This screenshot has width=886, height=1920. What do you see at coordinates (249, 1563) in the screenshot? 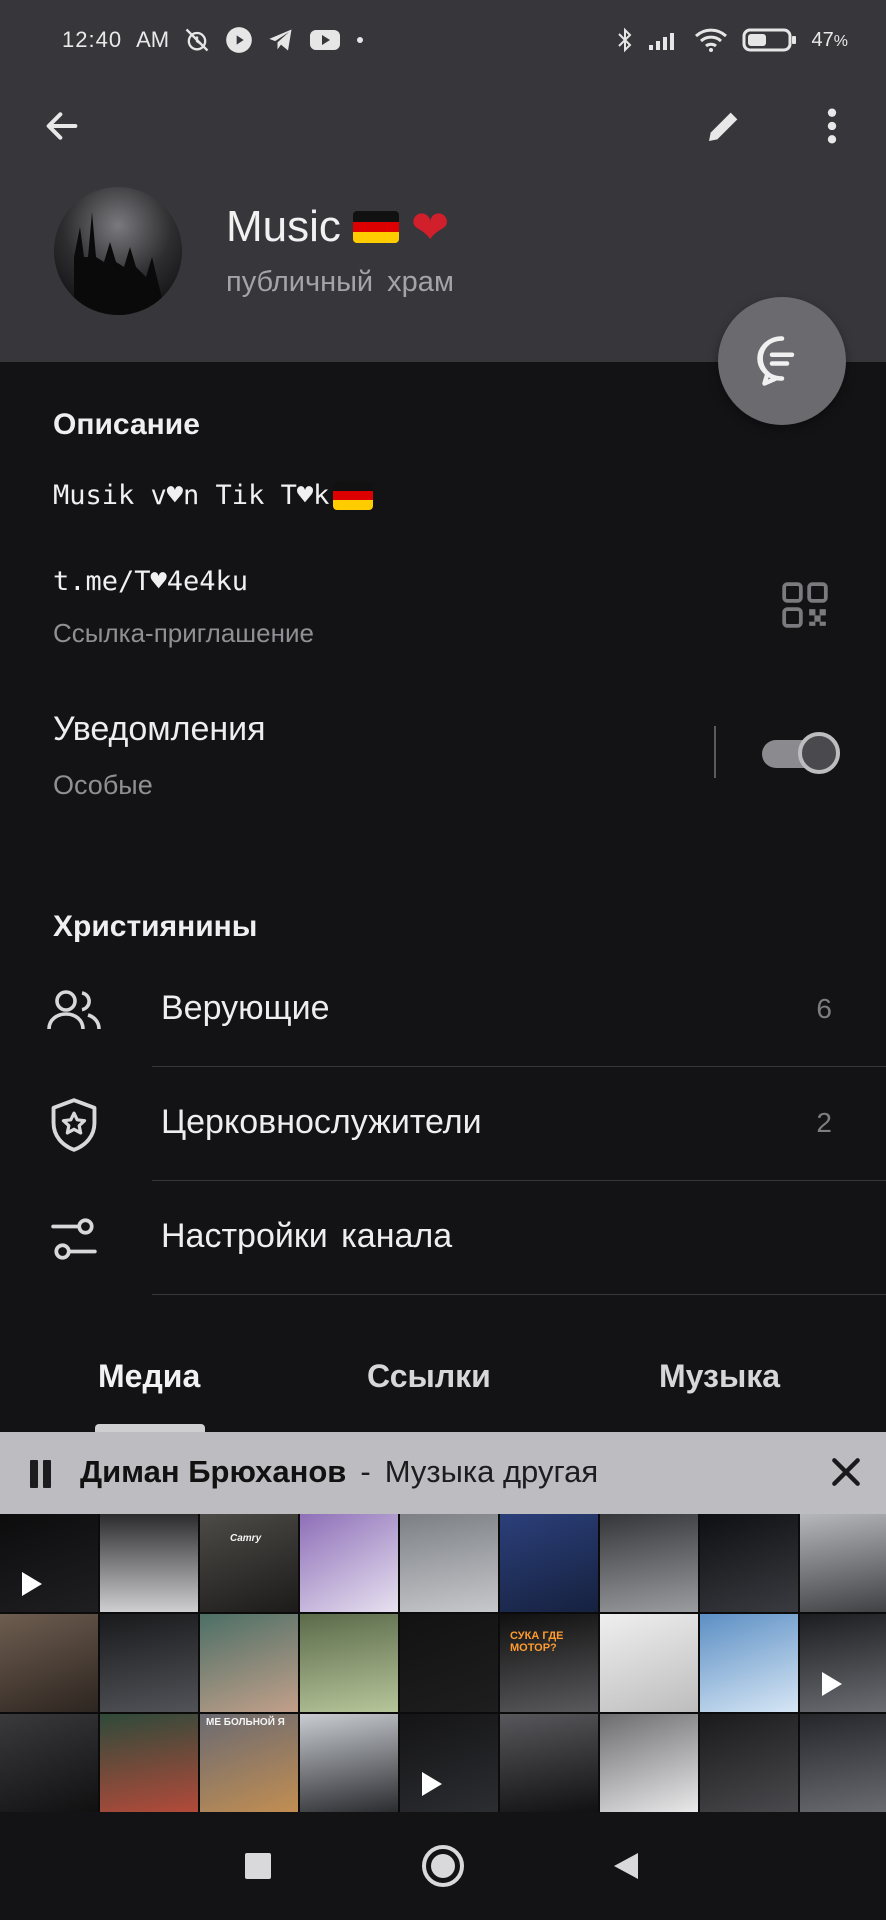
I see `media-thumbnail: Camry` at bounding box center [249, 1563].